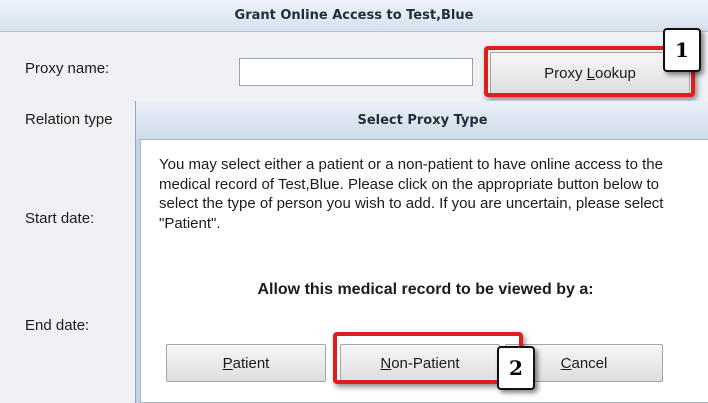  I want to click on end-date-label: End date:, so click(57, 325).